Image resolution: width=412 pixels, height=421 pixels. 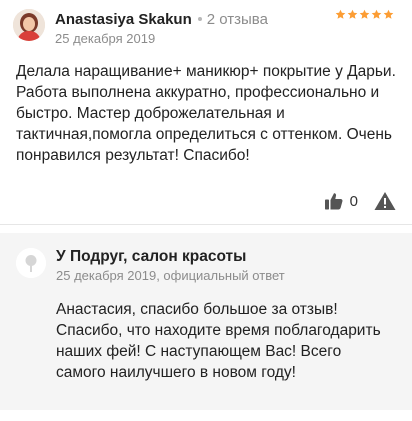 I want to click on author-review-count: 2 отзыва, so click(x=237, y=19).